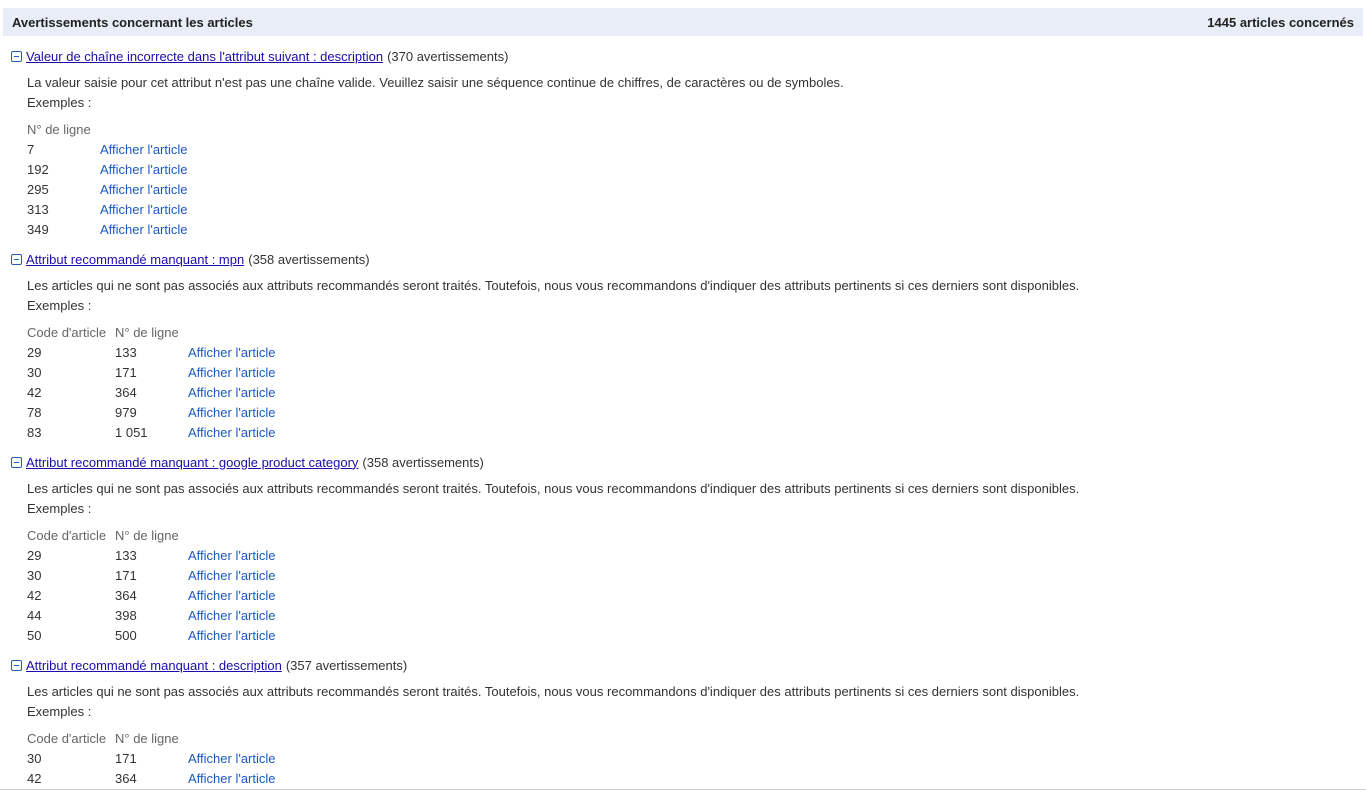 The height and width of the screenshot is (792, 1366). What do you see at coordinates (38, 189) in the screenshot?
I see `line-number: 295` at bounding box center [38, 189].